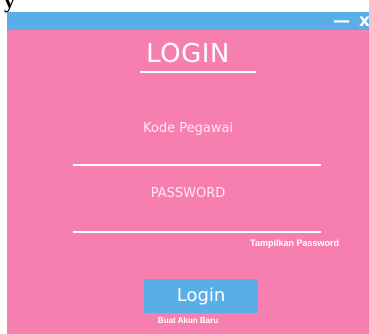 This screenshot has height=334, width=369. What do you see at coordinates (364, 21) in the screenshot?
I see `close-icon: x` at bounding box center [364, 21].